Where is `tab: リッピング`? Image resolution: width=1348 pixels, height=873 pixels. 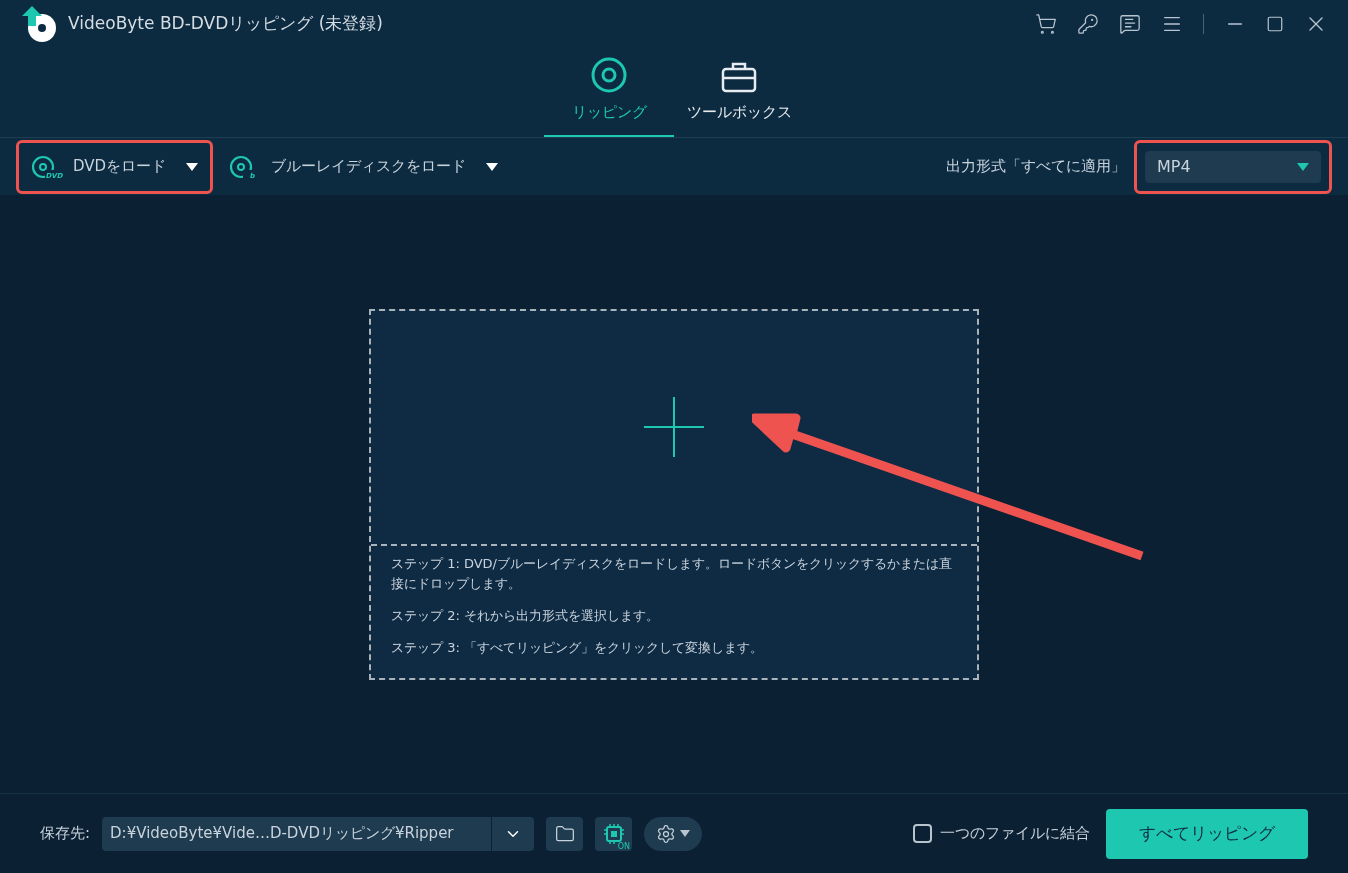 tab: リッピング is located at coordinates (609, 92).